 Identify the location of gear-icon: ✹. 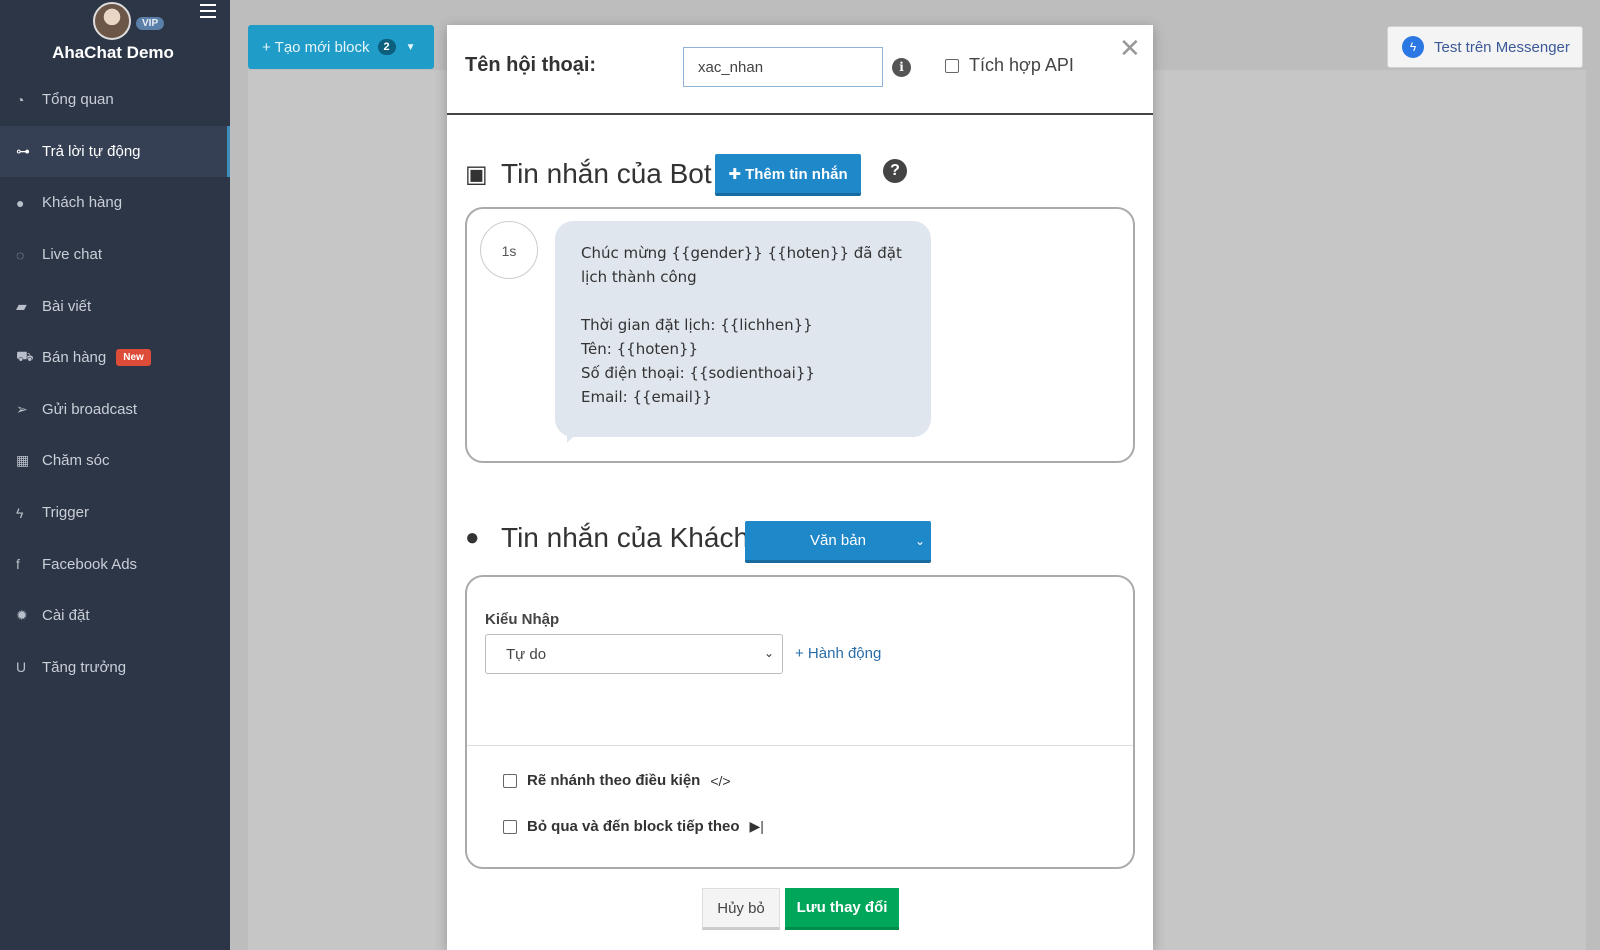
(22, 615).